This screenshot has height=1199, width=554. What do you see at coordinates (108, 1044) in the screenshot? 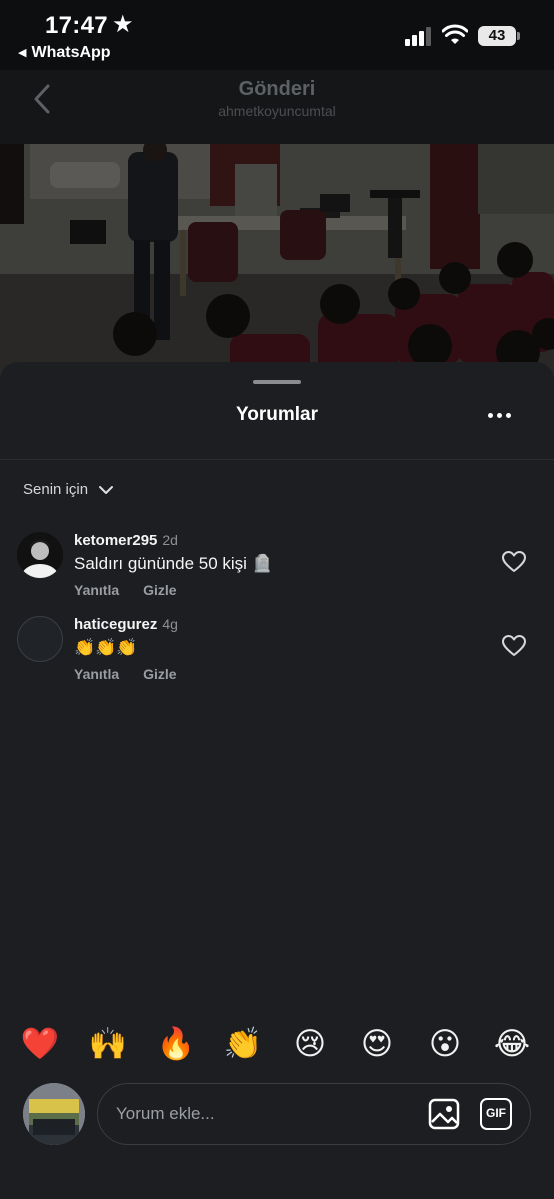
I see `reaction-raised-hands: 🙌` at bounding box center [108, 1044].